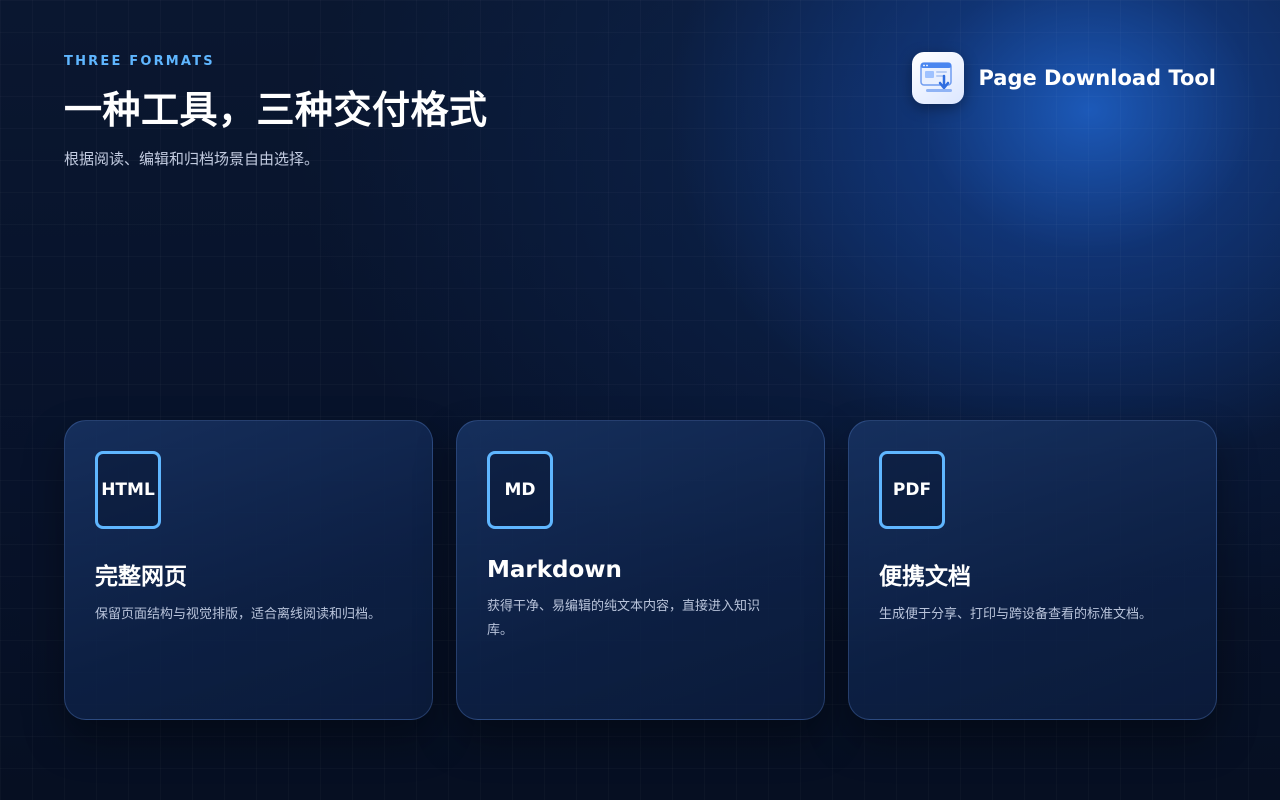  I want to click on brand: Page Download Tool, so click(1064, 78).